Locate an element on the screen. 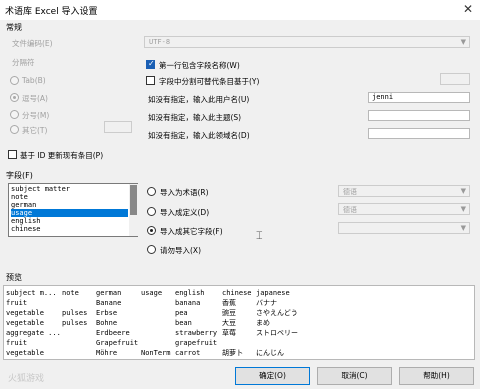  window-title: 术语库 Excel 导入设置 is located at coordinates (51, 12).